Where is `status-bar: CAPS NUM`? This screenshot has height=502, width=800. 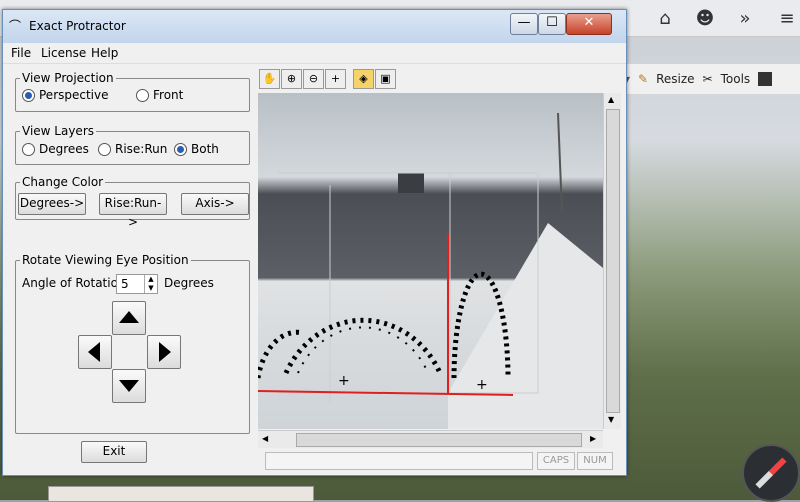
status-bar: CAPS NUM is located at coordinates (440, 461).